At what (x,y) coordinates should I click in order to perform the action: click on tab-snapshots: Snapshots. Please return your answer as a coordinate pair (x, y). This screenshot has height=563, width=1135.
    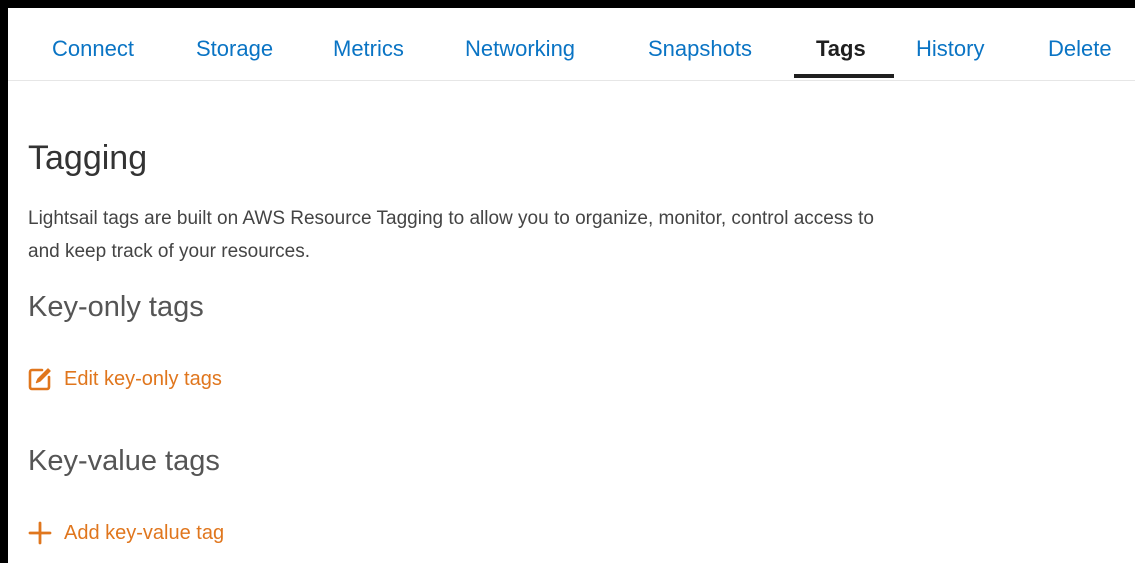
    Looking at the image, I should click on (700, 49).